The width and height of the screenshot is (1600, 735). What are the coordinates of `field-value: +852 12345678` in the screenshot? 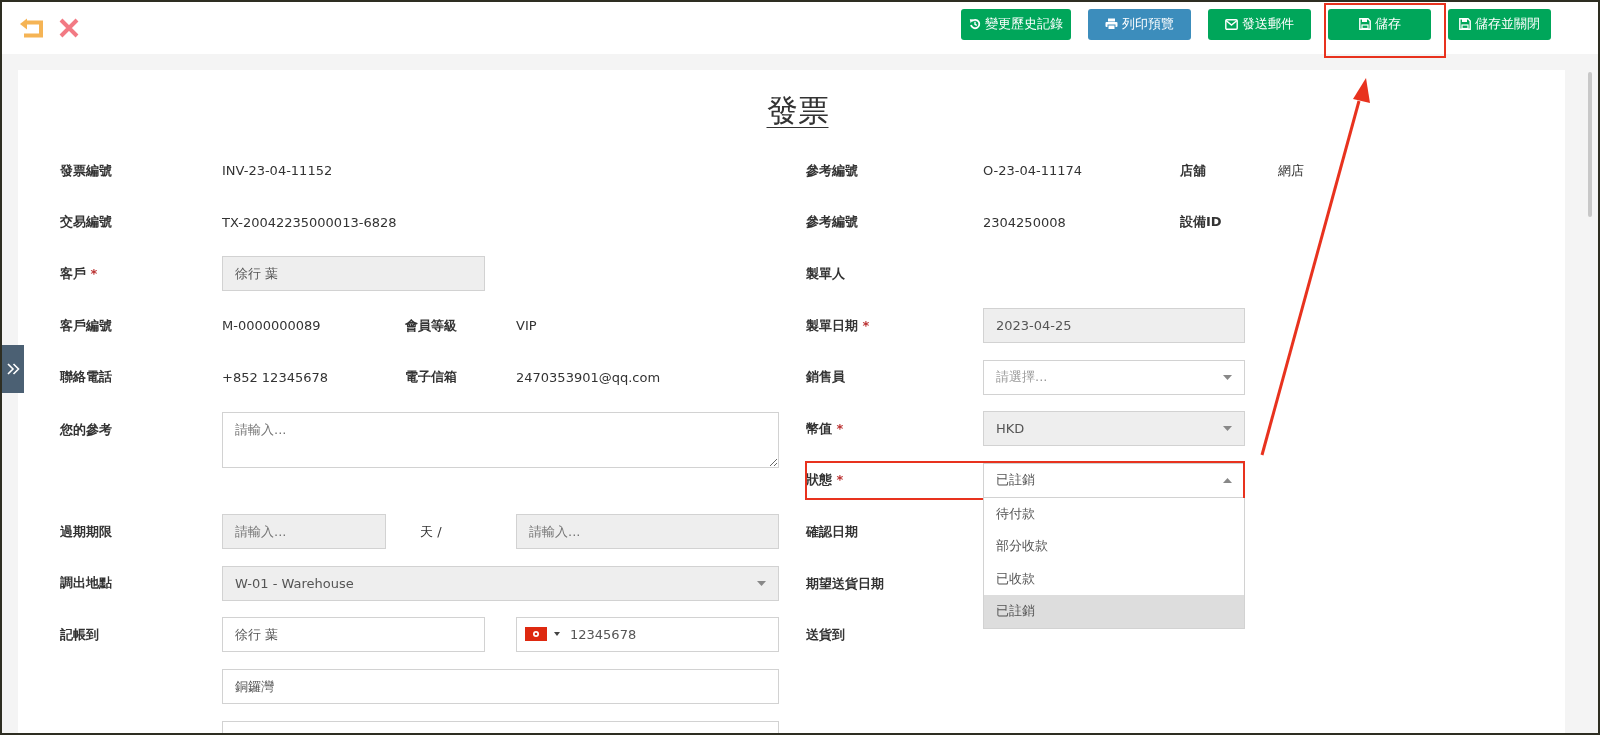 It's located at (275, 377).